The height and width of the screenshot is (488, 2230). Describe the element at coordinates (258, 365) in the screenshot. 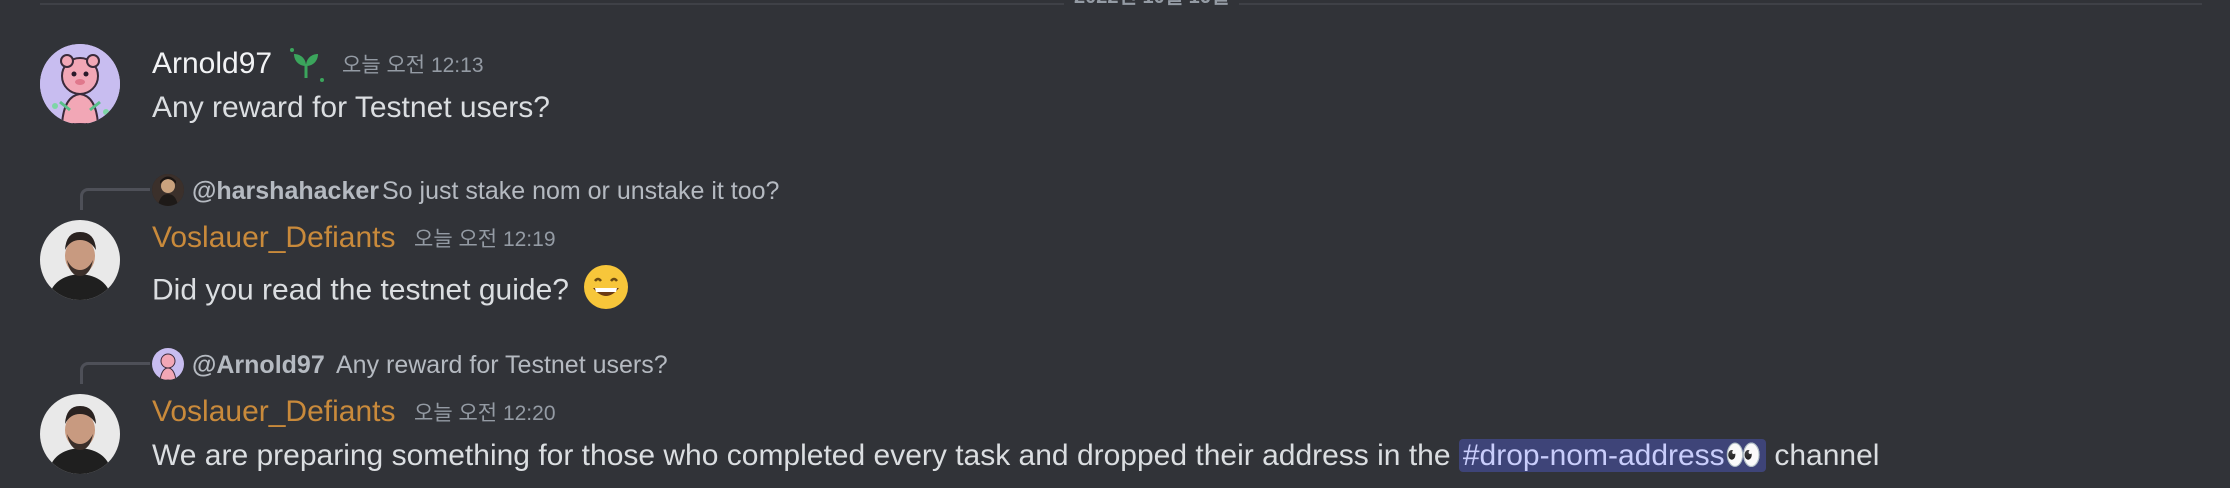

I see `reply-username: @Arnold97` at that location.